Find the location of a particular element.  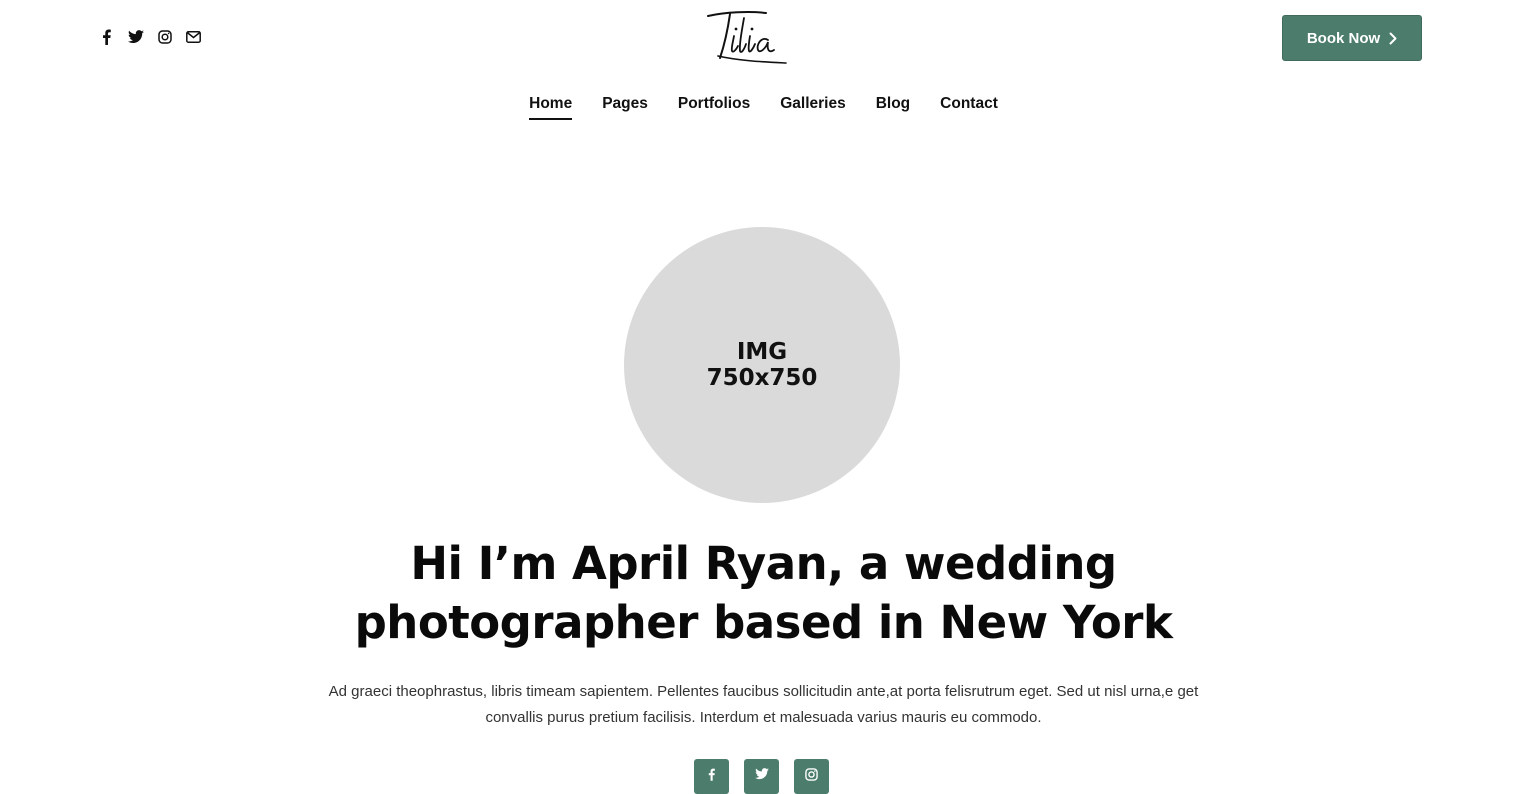

site-logo is located at coordinates (746, 37).